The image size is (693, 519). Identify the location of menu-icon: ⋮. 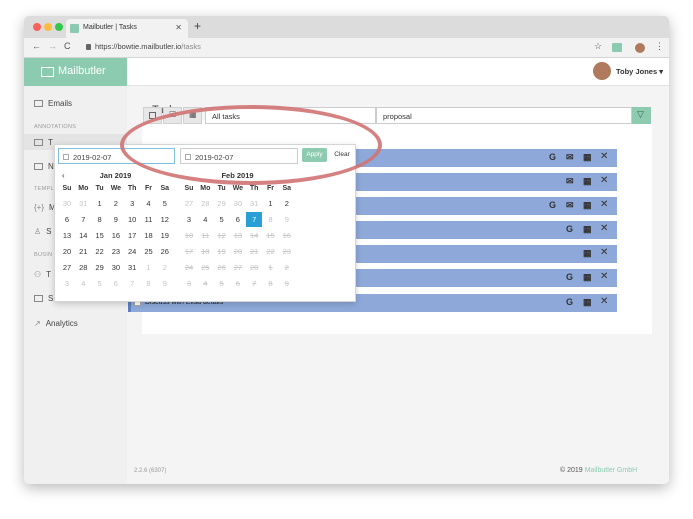
(659, 46).